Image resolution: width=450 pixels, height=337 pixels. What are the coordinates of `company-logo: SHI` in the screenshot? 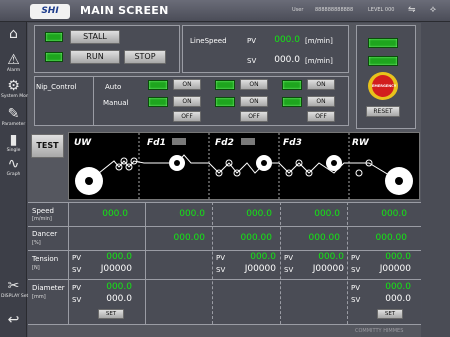 It's located at (50, 11).